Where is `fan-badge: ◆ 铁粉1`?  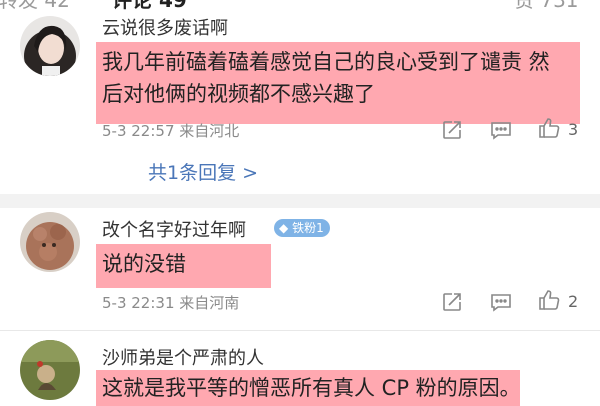 fan-badge: ◆ 铁粉1 is located at coordinates (302, 228).